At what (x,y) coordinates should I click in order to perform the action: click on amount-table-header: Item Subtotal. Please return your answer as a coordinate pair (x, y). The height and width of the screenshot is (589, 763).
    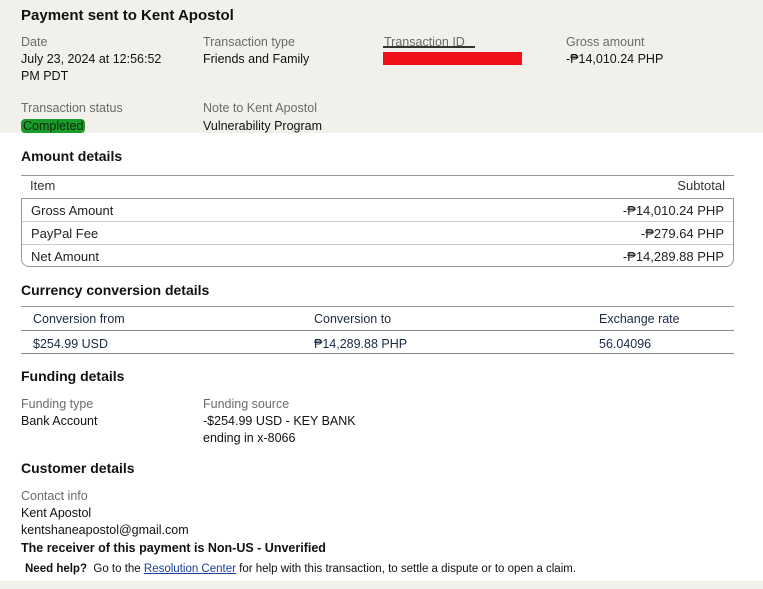
    Looking at the image, I should click on (377, 186).